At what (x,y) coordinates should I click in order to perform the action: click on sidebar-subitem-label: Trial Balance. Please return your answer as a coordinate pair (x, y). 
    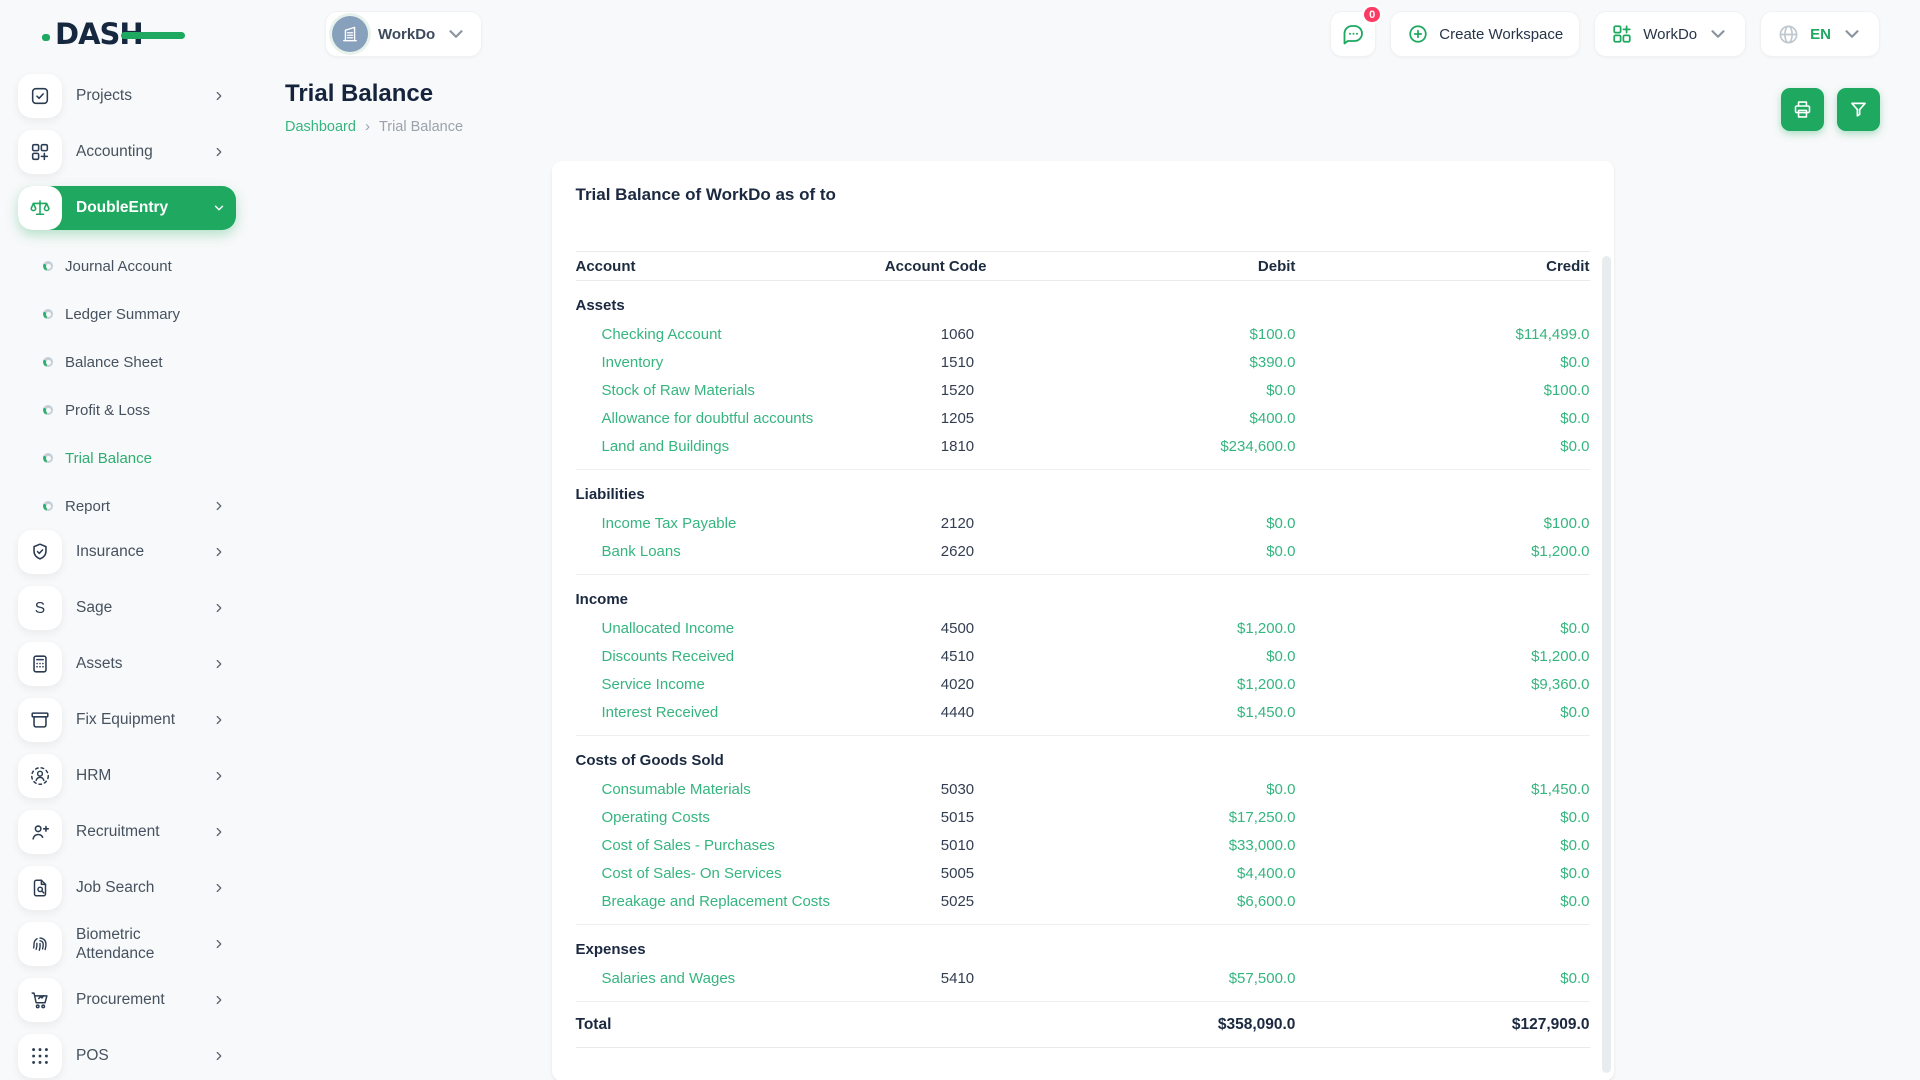
    Looking at the image, I should click on (108, 458).